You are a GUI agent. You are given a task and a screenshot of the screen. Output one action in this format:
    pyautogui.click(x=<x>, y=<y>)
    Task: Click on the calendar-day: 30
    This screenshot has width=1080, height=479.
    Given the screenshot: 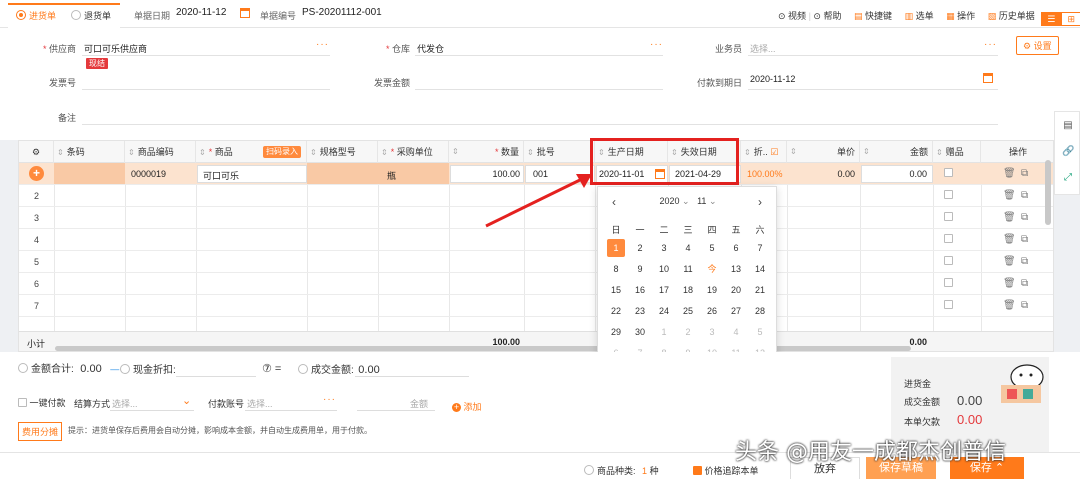 What is the action you would take?
    pyautogui.click(x=640, y=332)
    